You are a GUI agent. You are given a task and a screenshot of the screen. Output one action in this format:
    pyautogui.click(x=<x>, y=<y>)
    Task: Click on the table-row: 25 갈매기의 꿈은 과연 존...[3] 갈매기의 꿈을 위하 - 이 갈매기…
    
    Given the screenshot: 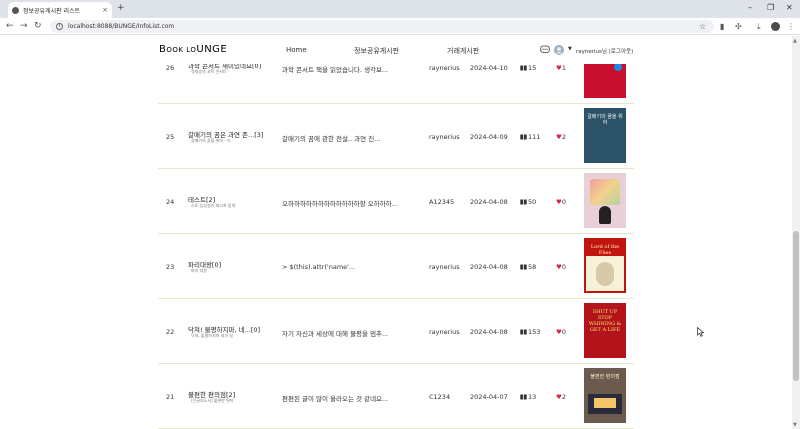 What is the action you would take?
    pyautogui.click(x=396, y=137)
    